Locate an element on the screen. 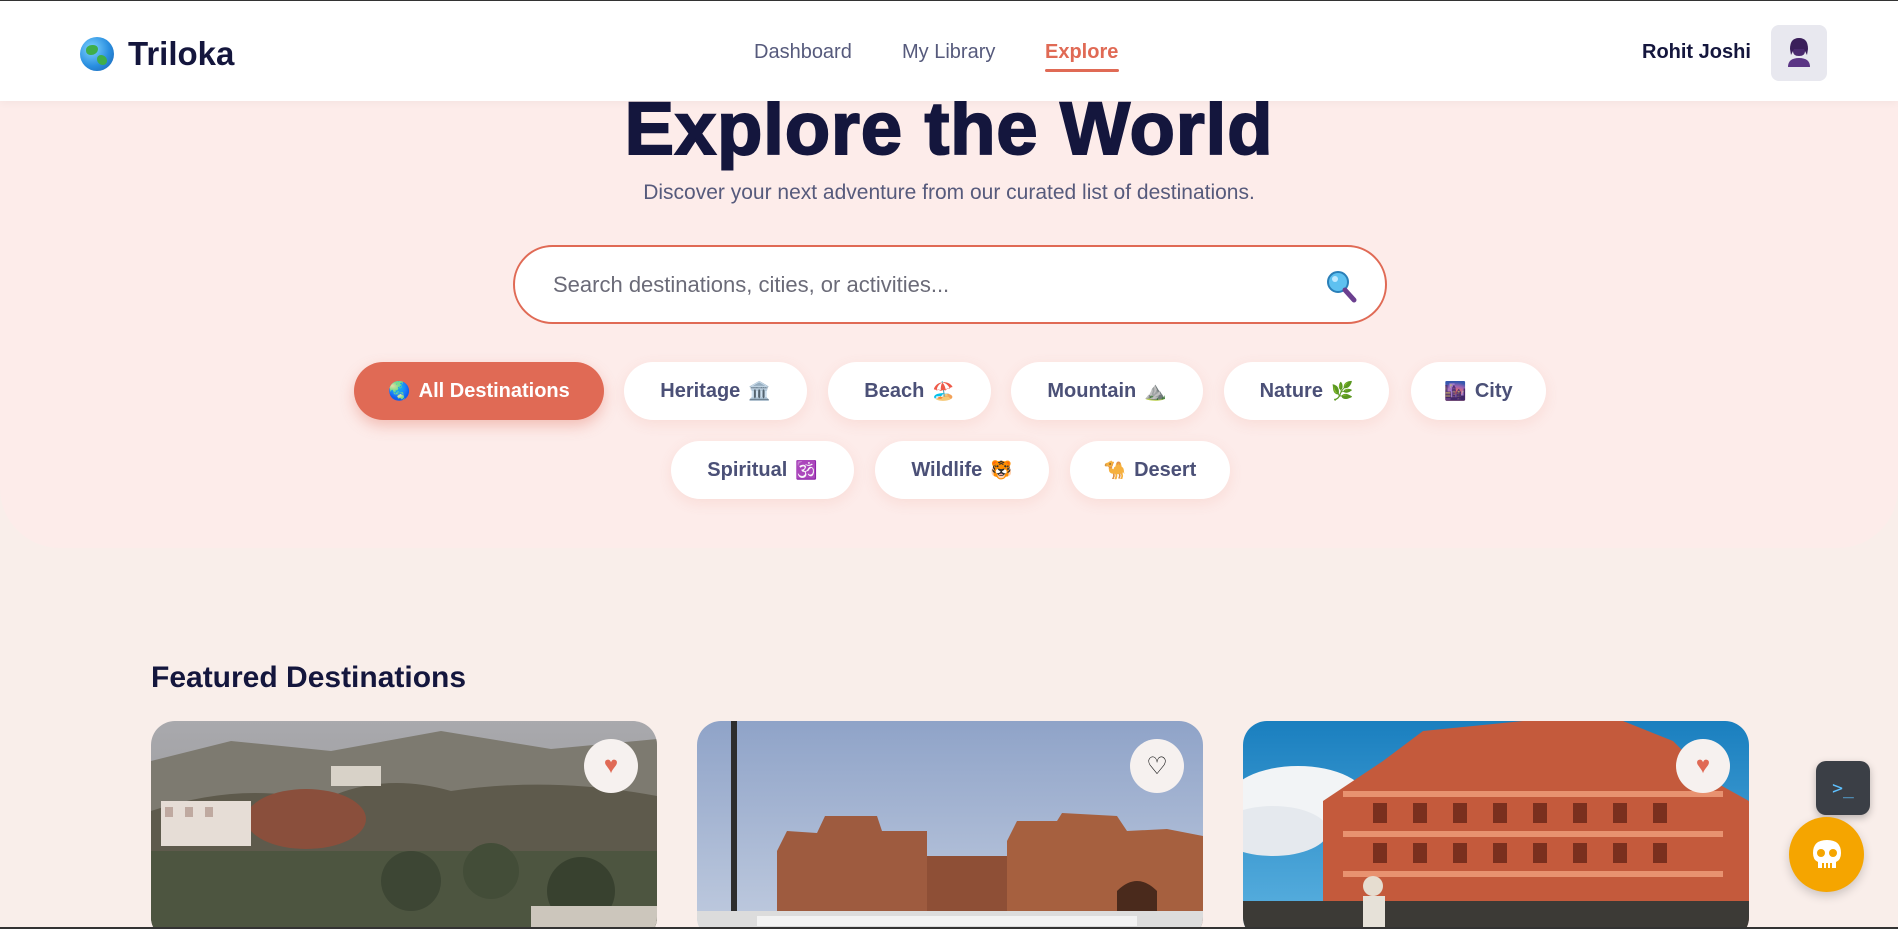  filter-label: Wildlife is located at coordinates (947, 469).